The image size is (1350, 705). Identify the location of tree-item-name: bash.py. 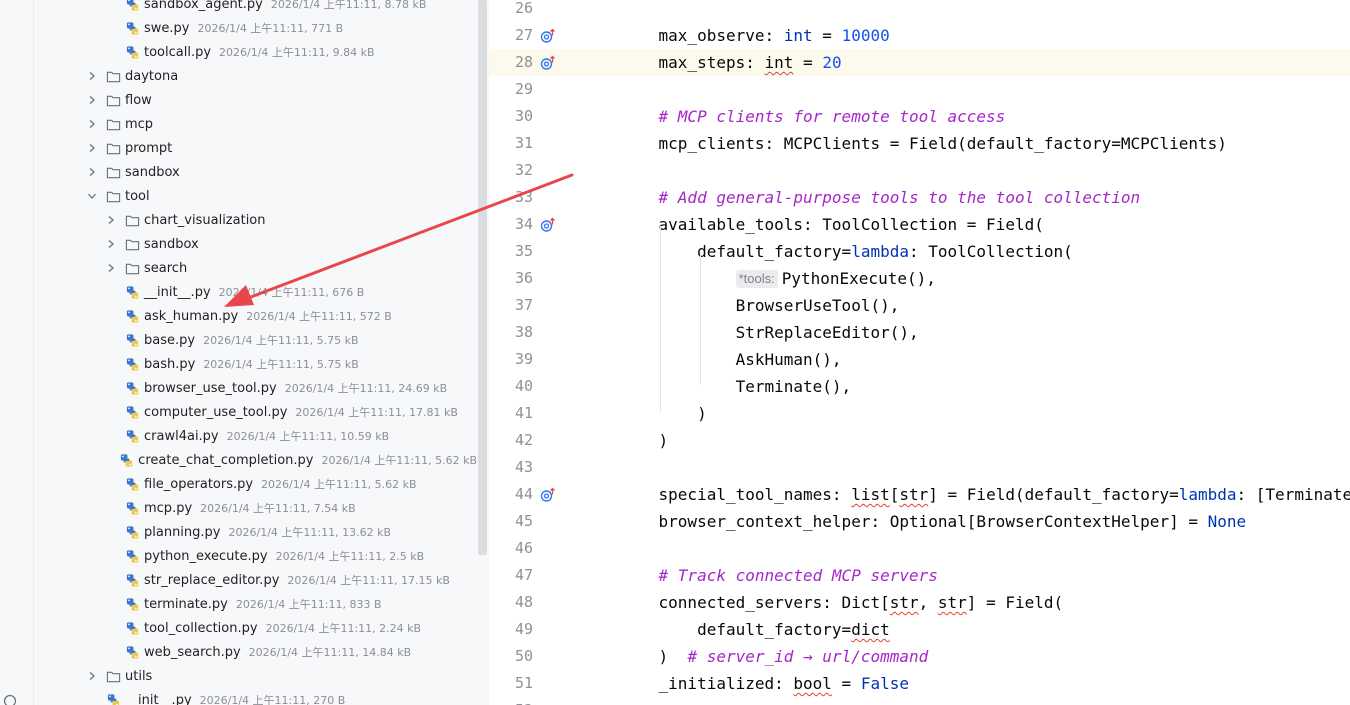
(170, 364).